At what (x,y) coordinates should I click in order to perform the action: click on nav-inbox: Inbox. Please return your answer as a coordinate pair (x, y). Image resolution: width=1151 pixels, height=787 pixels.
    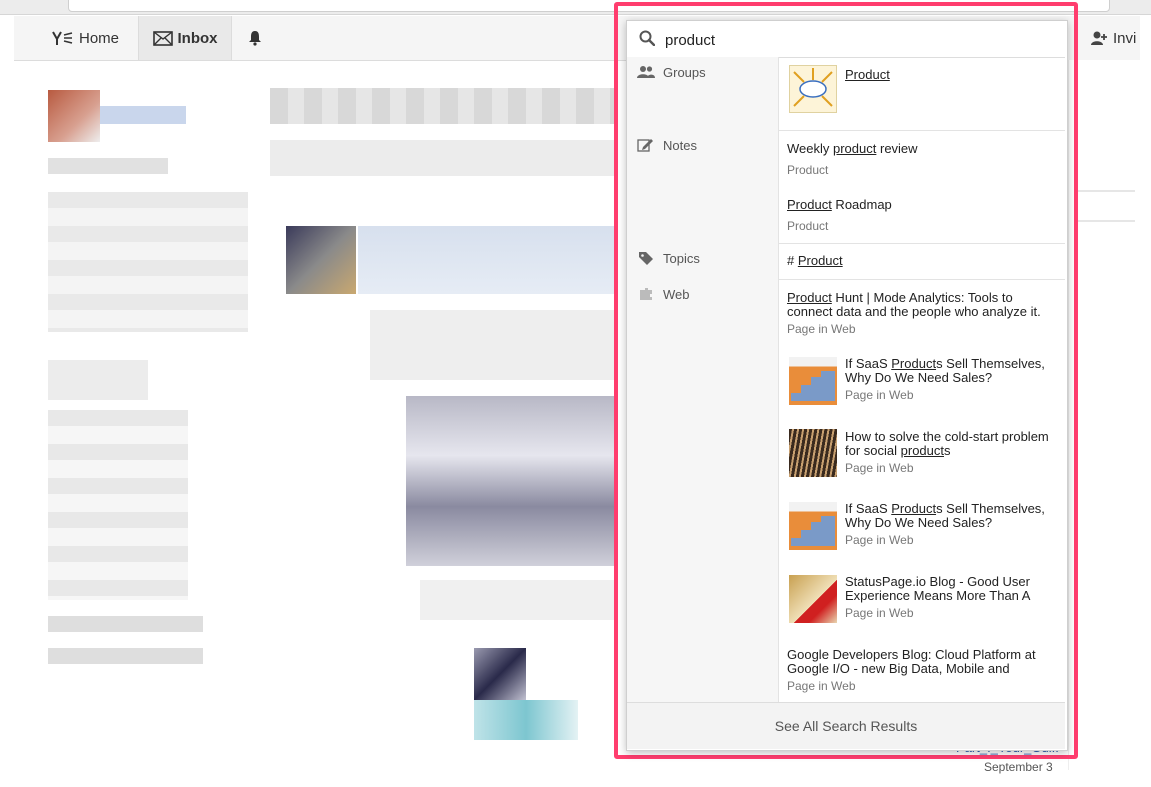
    Looking at the image, I should click on (185, 38).